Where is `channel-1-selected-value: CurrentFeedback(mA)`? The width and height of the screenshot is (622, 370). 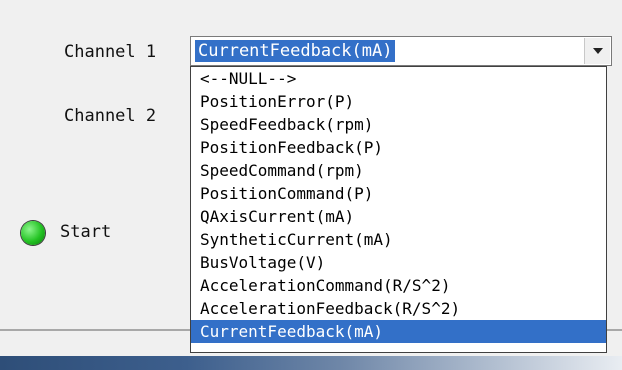 channel-1-selected-value: CurrentFeedback(mA) is located at coordinates (295, 51).